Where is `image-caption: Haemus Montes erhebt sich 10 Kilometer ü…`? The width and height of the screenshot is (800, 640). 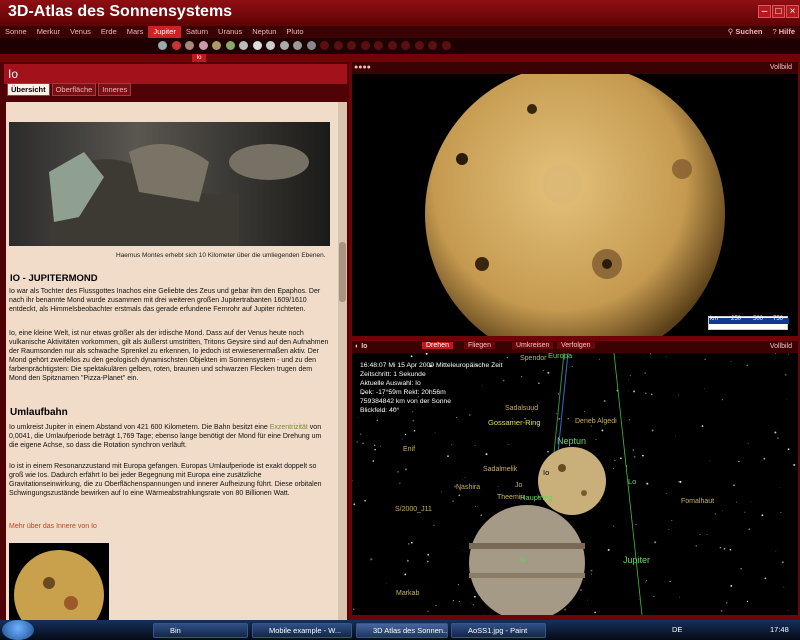
image-caption: Haemus Montes erhebt sich 10 Kilometer ü… is located at coordinates (221, 255).